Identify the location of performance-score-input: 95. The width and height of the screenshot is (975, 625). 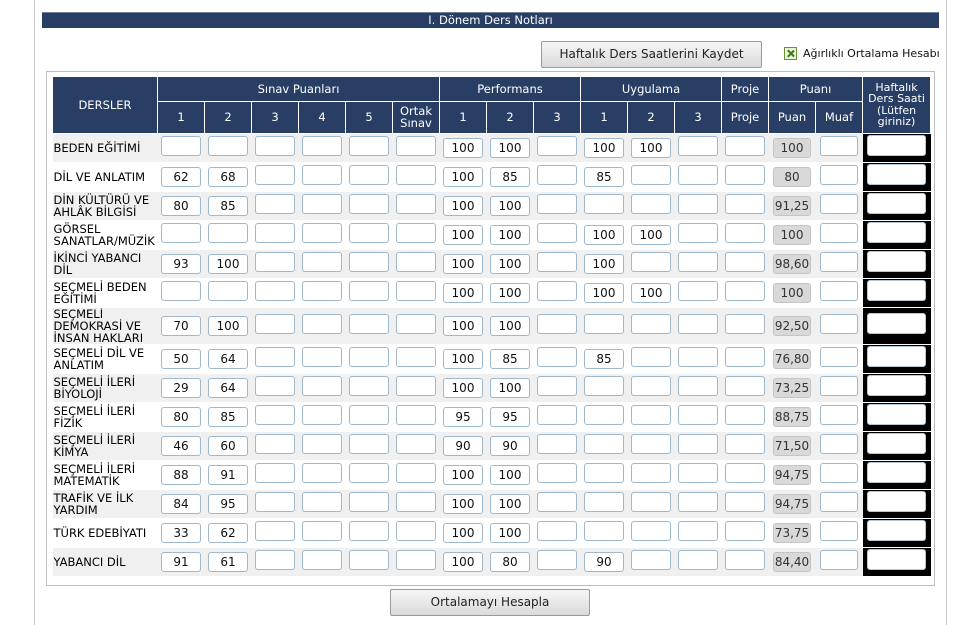
(463, 417).